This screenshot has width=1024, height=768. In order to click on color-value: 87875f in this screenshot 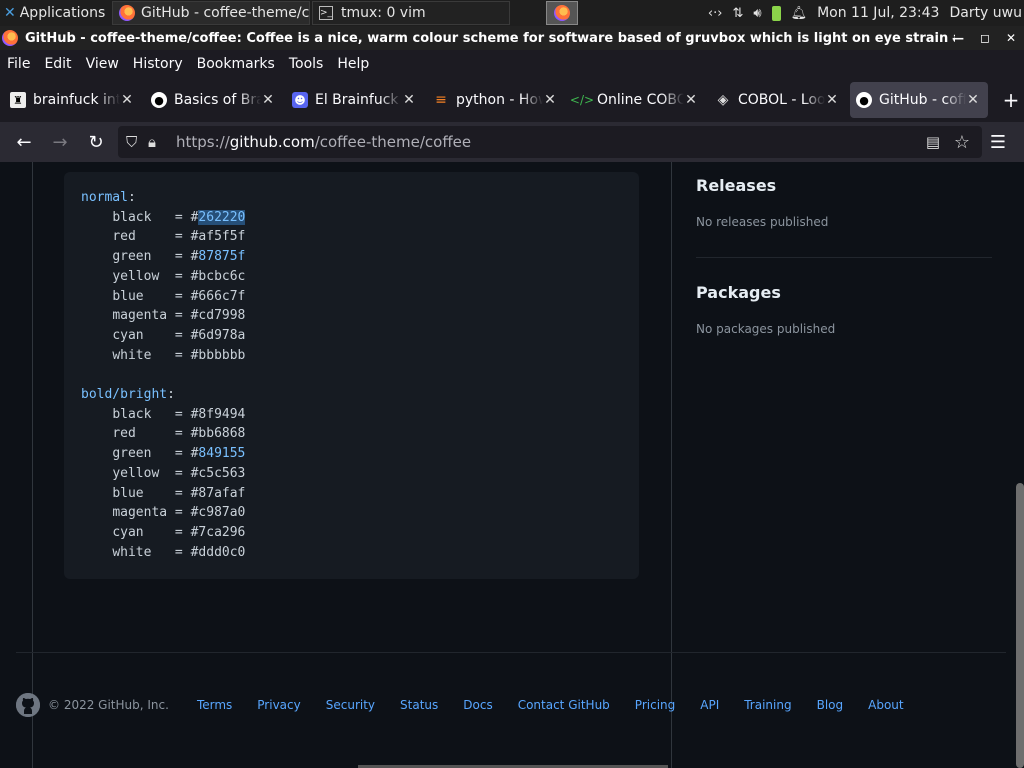, I will do `click(221, 256)`.